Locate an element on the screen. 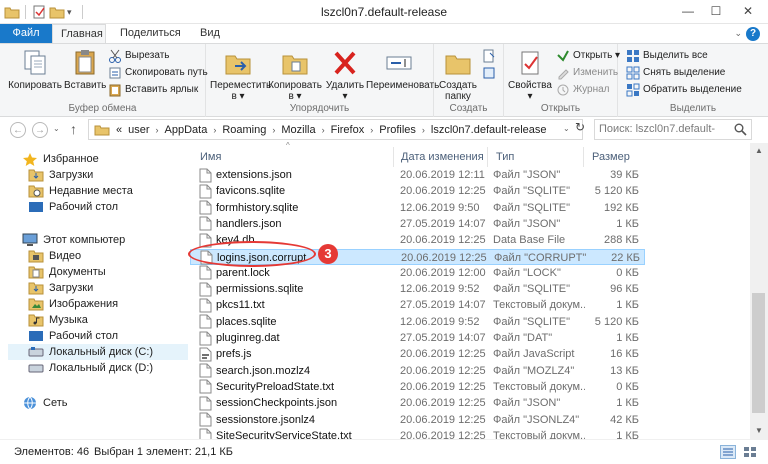  file-type-cell: Файл "SQLITE" is located at coordinates (532, 289).